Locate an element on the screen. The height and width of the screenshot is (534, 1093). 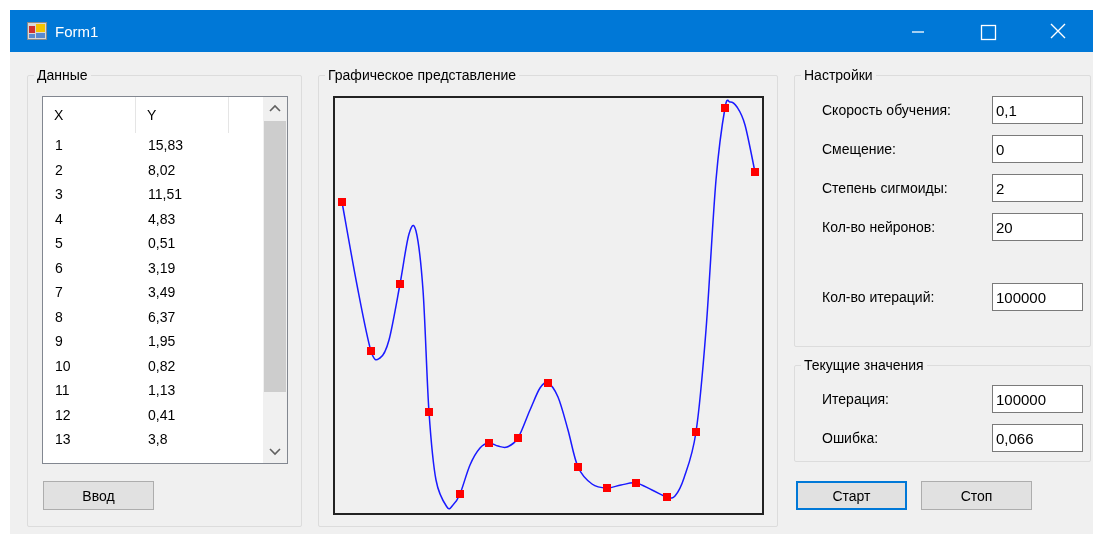
column-header: X is located at coordinates (89, 115).